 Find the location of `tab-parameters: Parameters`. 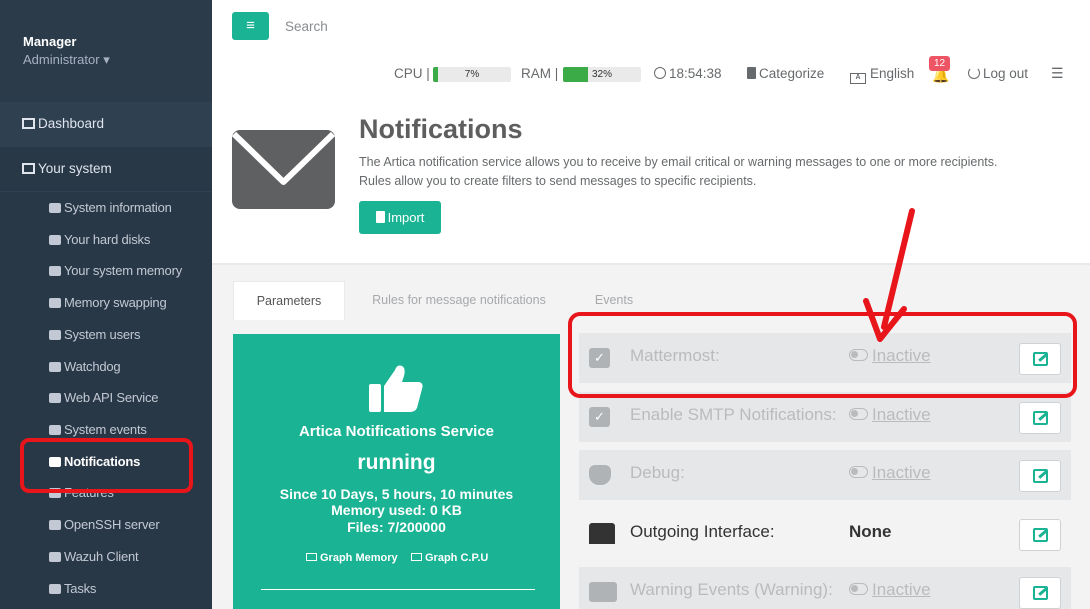

tab-parameters: Parameters is located at coordinates (289, 300).